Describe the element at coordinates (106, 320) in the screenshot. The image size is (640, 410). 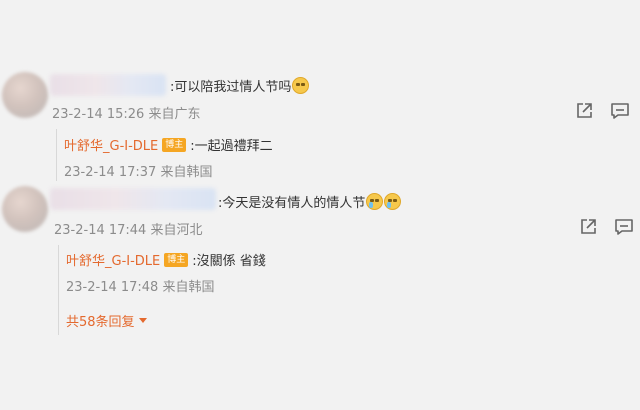
I see `more-replies-button: 共58条回复` at that location.